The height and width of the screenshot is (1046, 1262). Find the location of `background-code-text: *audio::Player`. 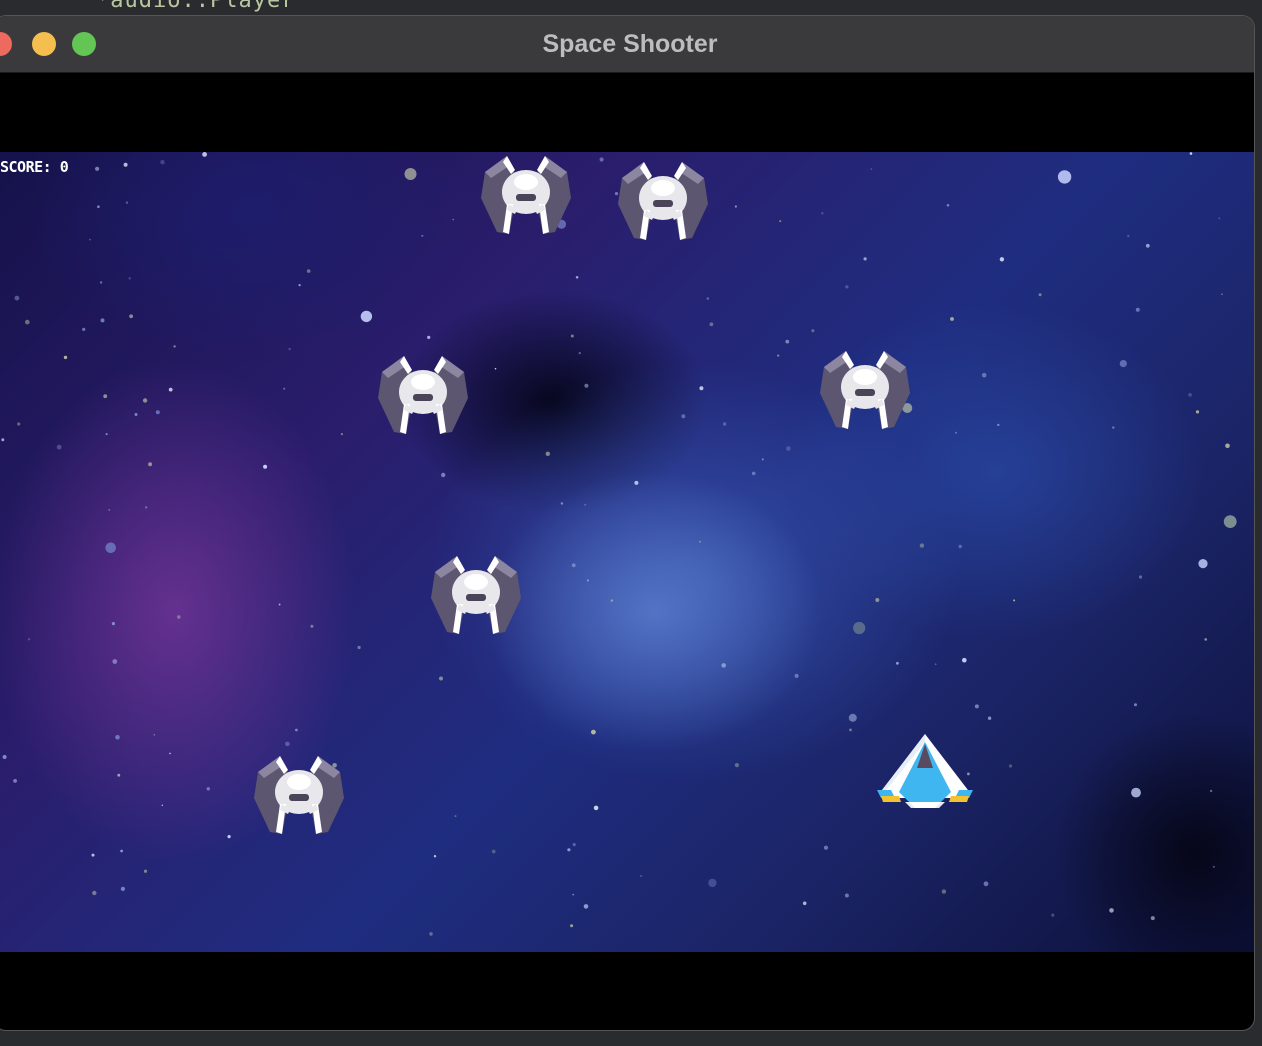

background-code-text: *audio::Player is located at coordinates (196, 6).